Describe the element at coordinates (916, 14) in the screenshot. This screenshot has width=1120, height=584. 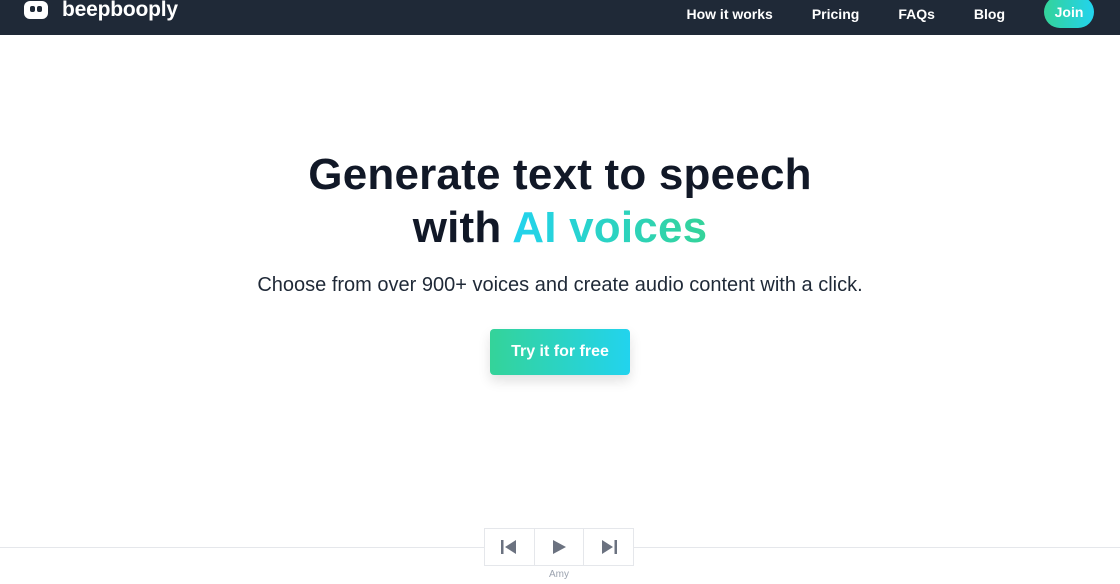
I see `nav-link-faqs: FAQs` at that location.